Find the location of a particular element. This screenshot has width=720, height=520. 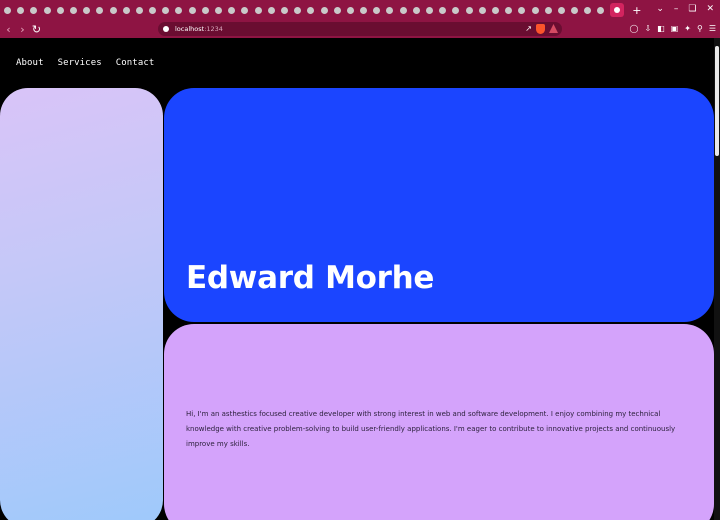

download-icon: ⇩ is located at coordinates (647, 29).